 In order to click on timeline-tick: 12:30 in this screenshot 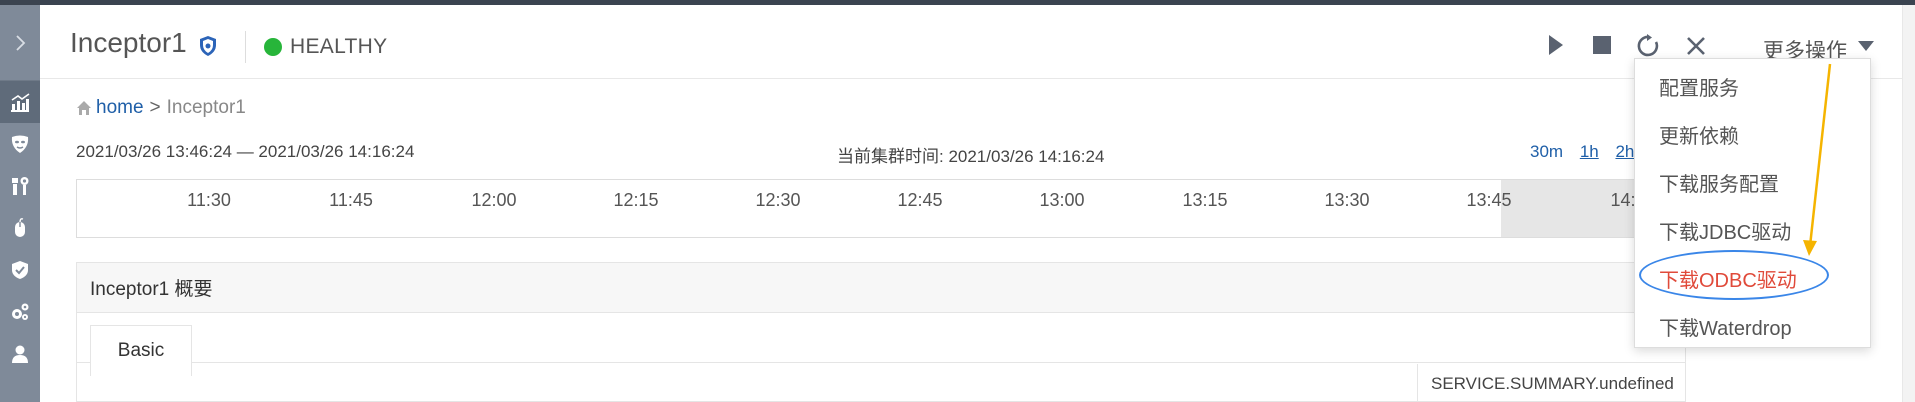, I will do `click(778, 200)`.